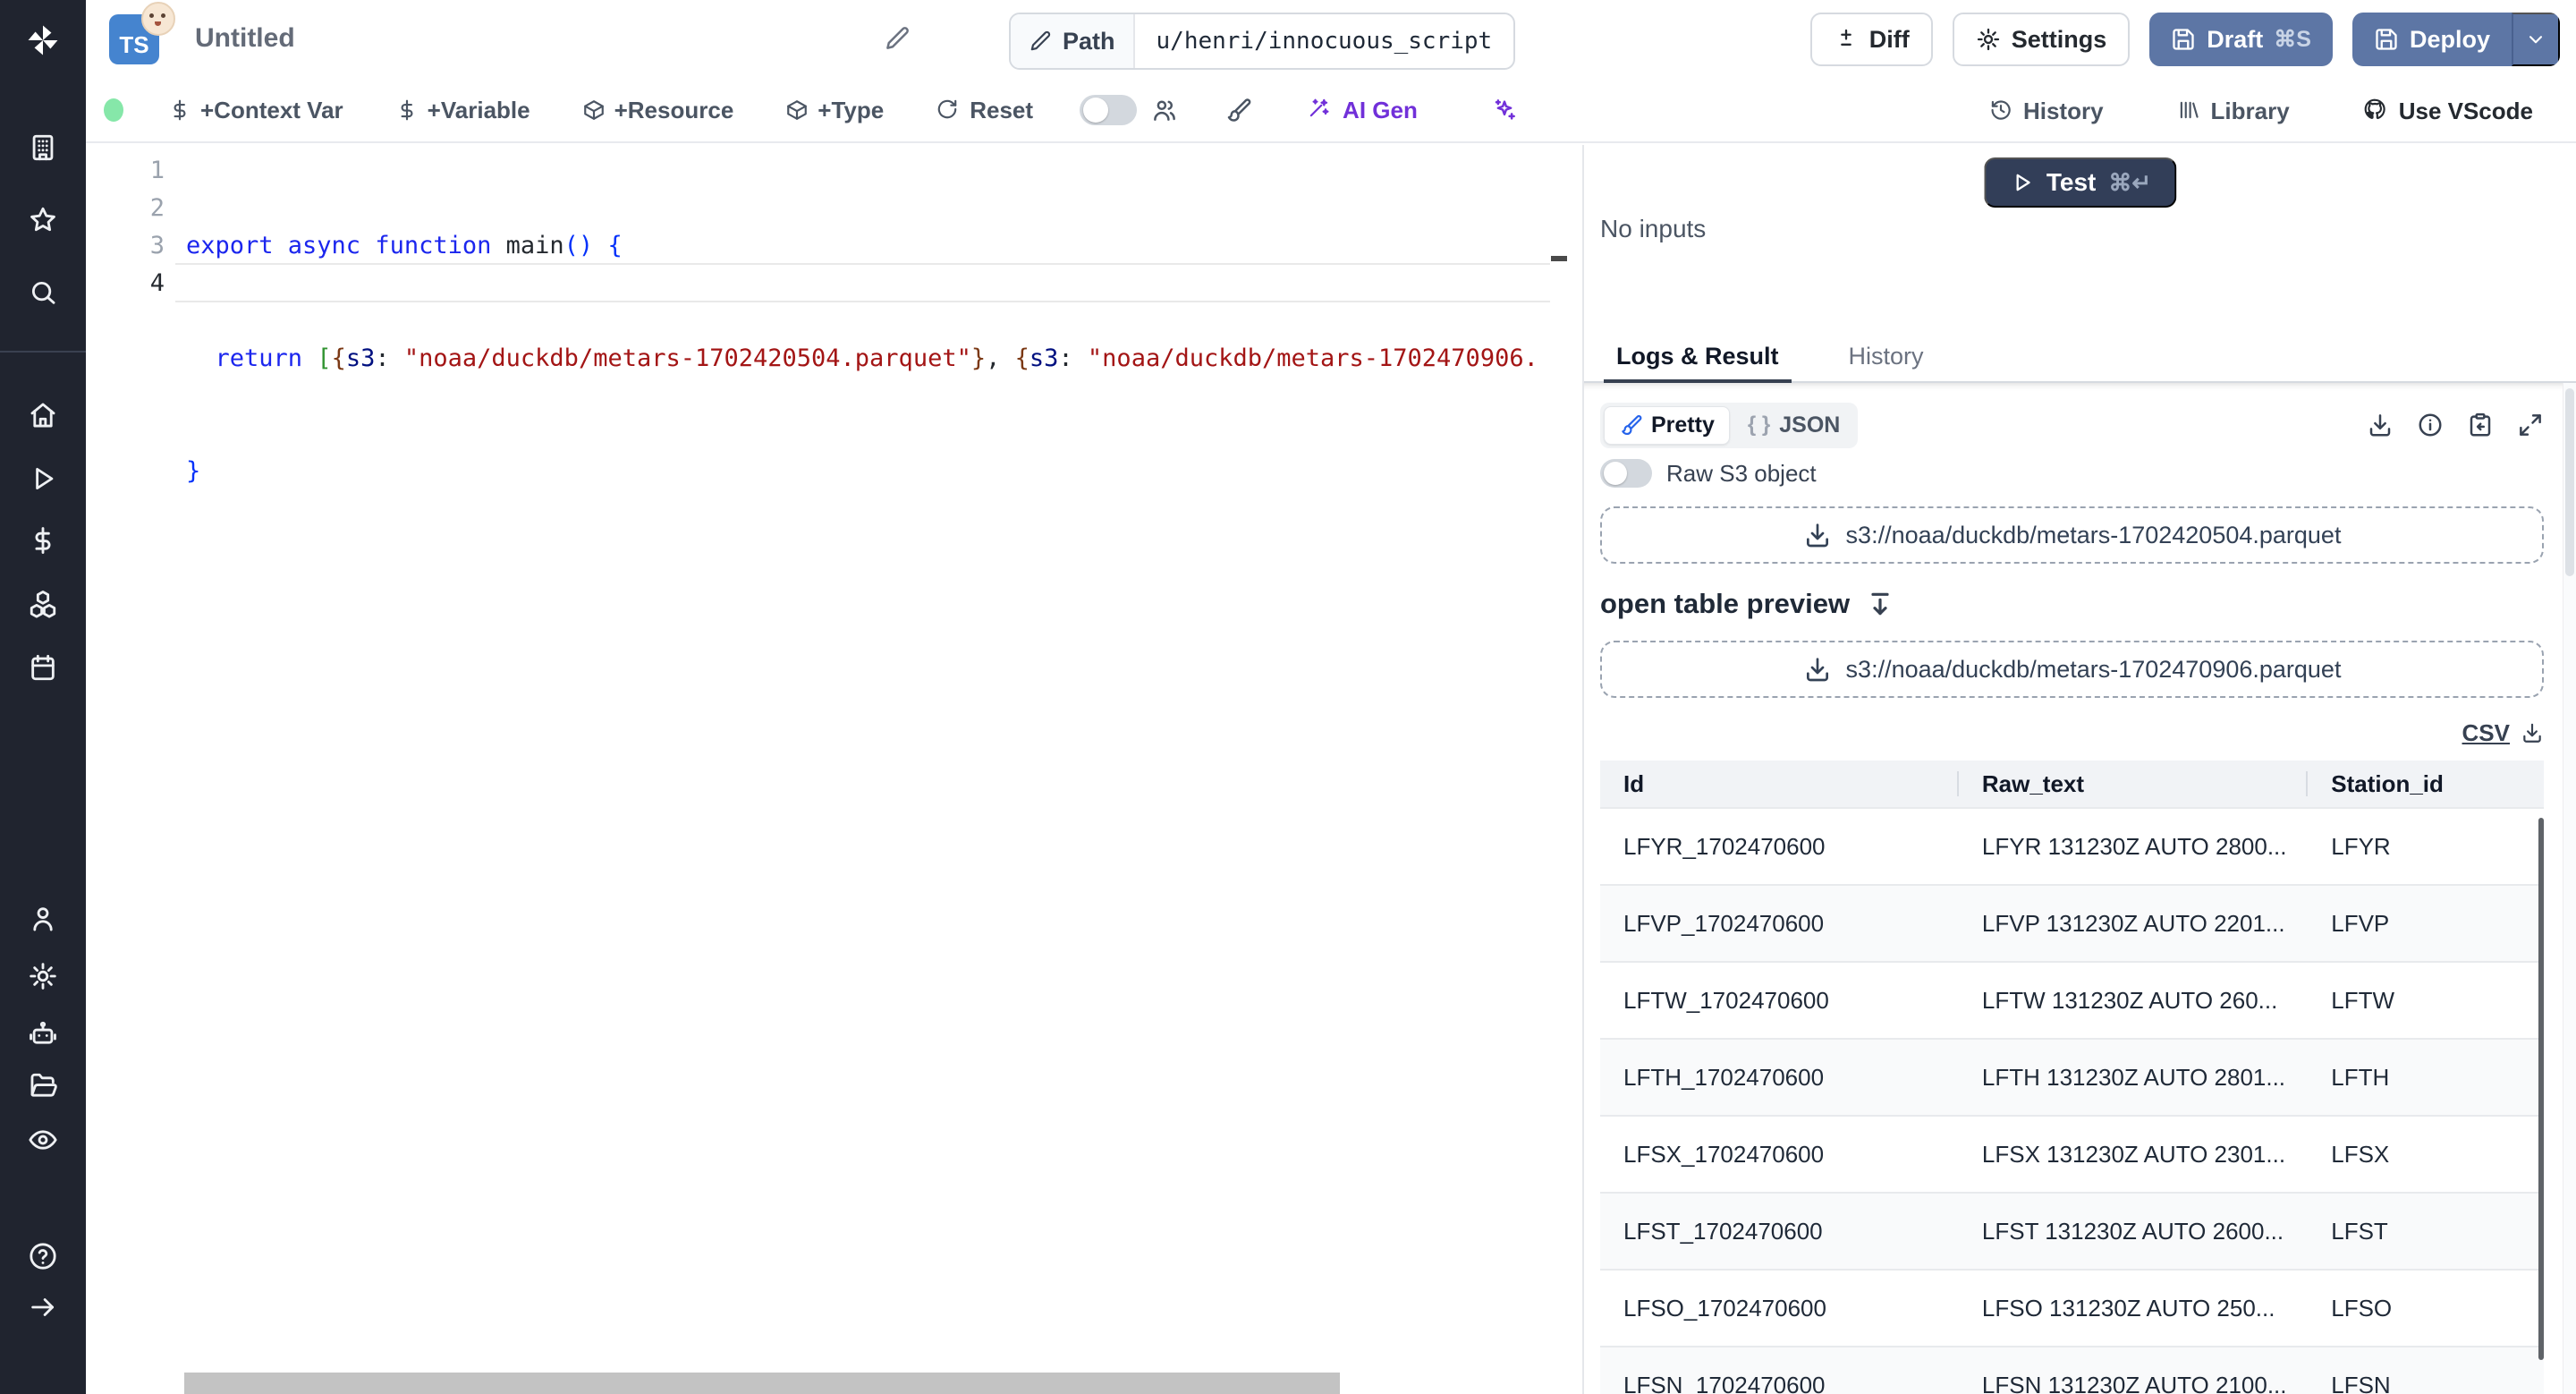  I want to click on function-name-token: main, so click(534, 245).